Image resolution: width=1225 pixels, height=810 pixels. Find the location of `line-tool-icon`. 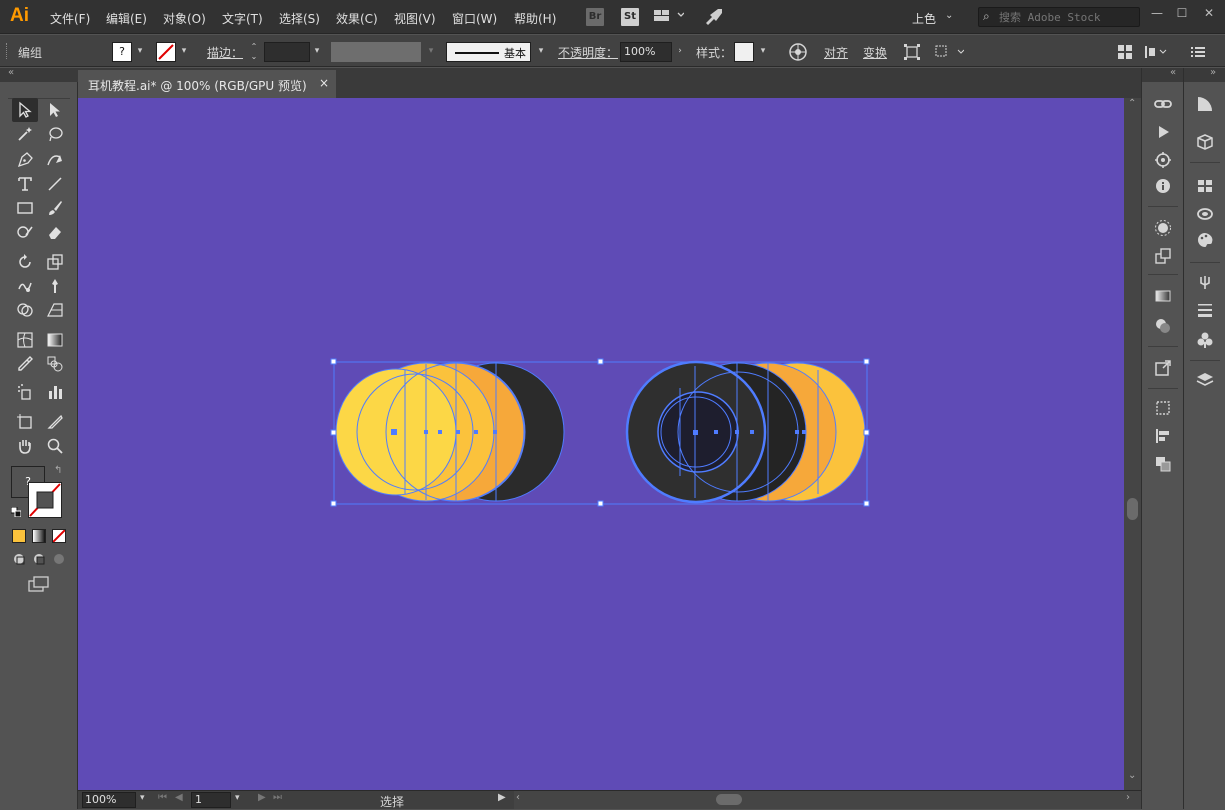

line-tool-icon is located at coordinates (55, 184).